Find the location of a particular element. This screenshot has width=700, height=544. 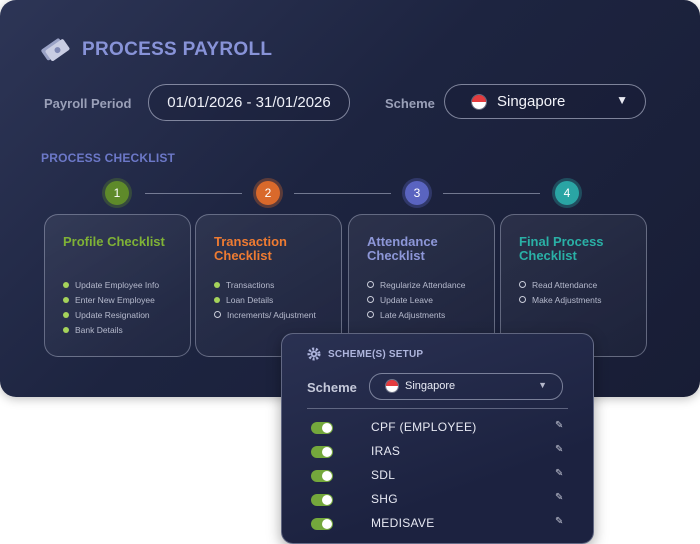

scheme-item-row: IRAS ✎ is located at coordinates (441, 452).